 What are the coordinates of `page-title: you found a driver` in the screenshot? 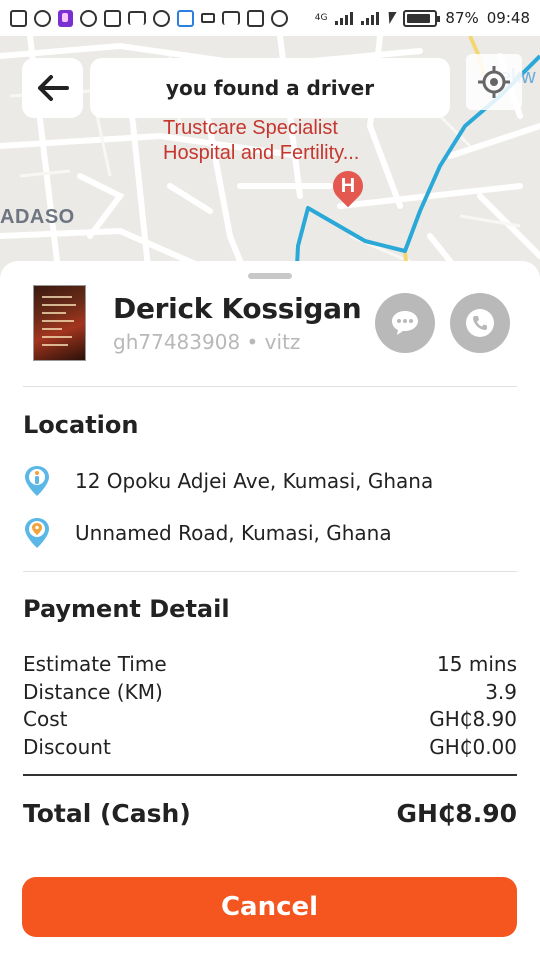 It's located at (270, 88).